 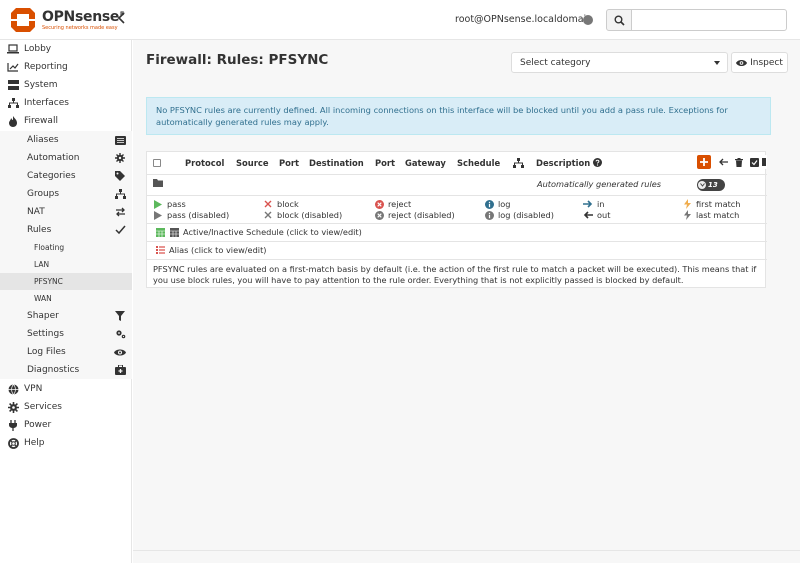 What do you see at coordinates (66, 212) in the screenshot?
I see `sidebar-item-nat: NAT` at bounding box center [66, 212].